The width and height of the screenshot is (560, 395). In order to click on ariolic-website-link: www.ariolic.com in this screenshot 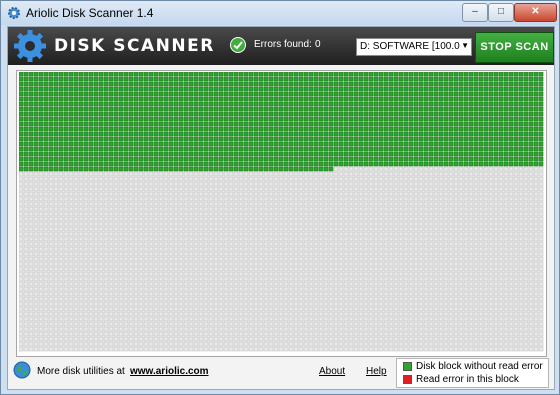, I will do `click(169, 371)`.